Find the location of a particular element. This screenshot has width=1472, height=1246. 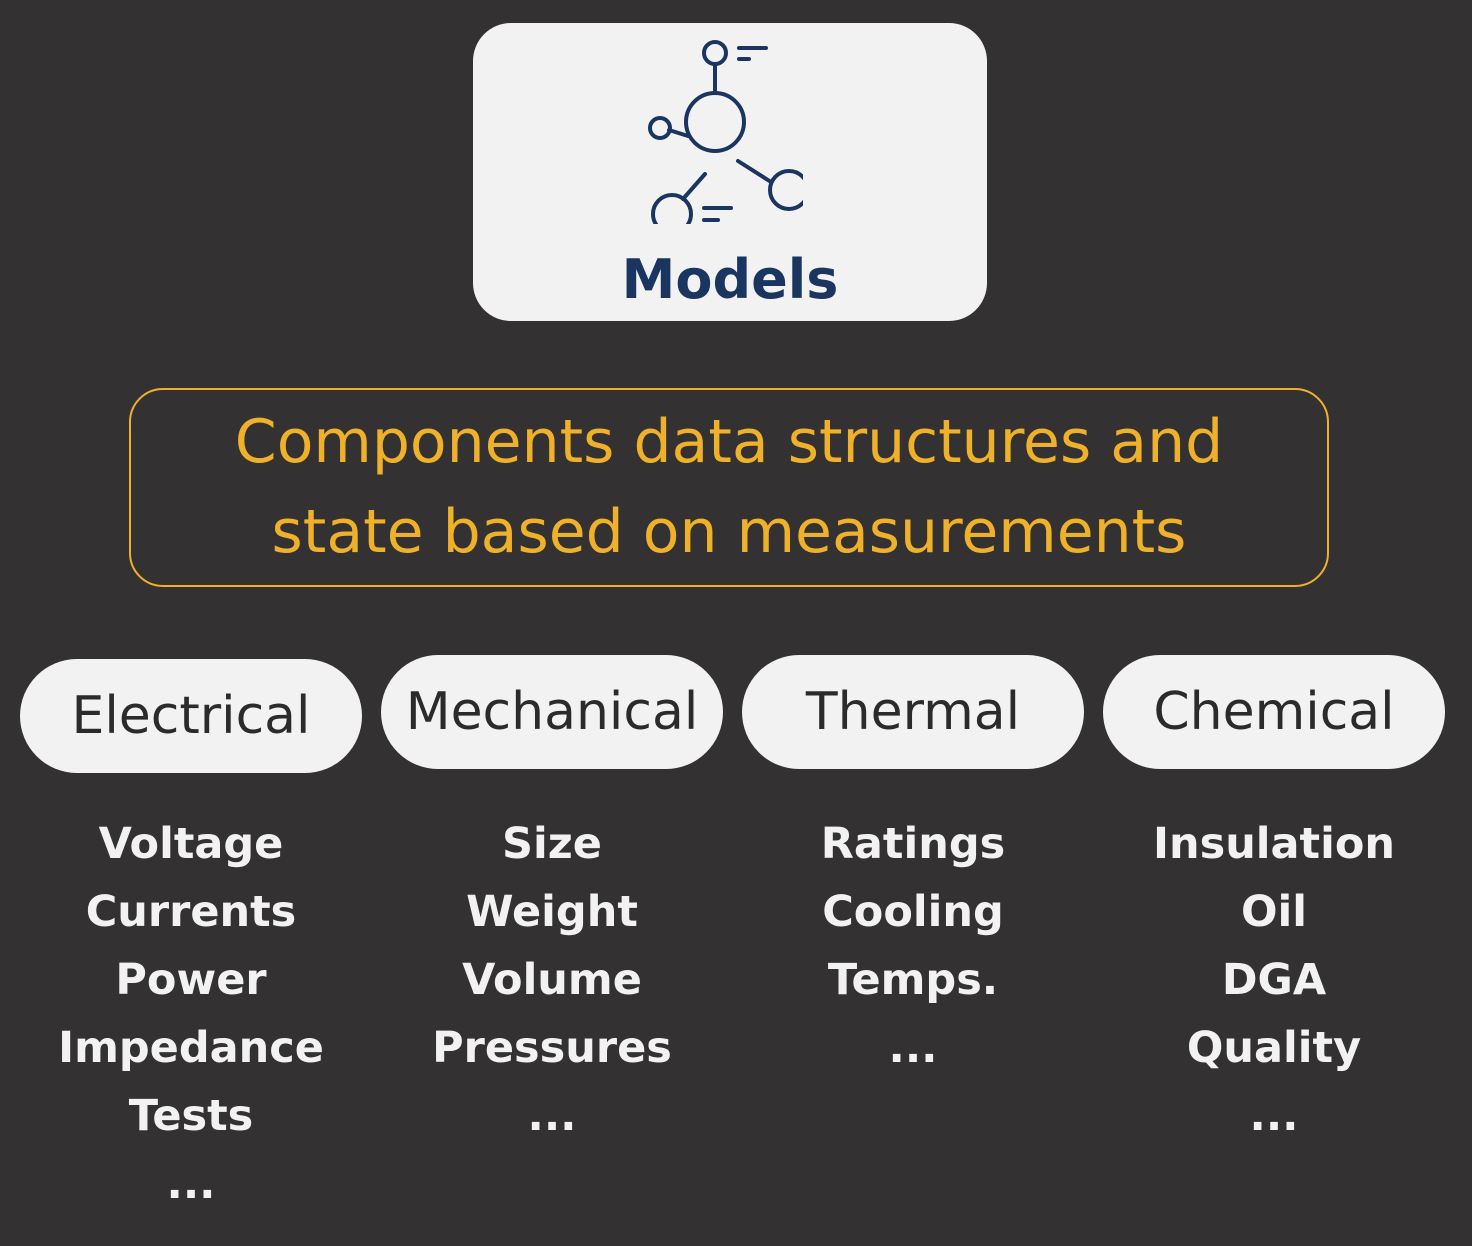

models-card: Models is located at coordinates (730, 172).